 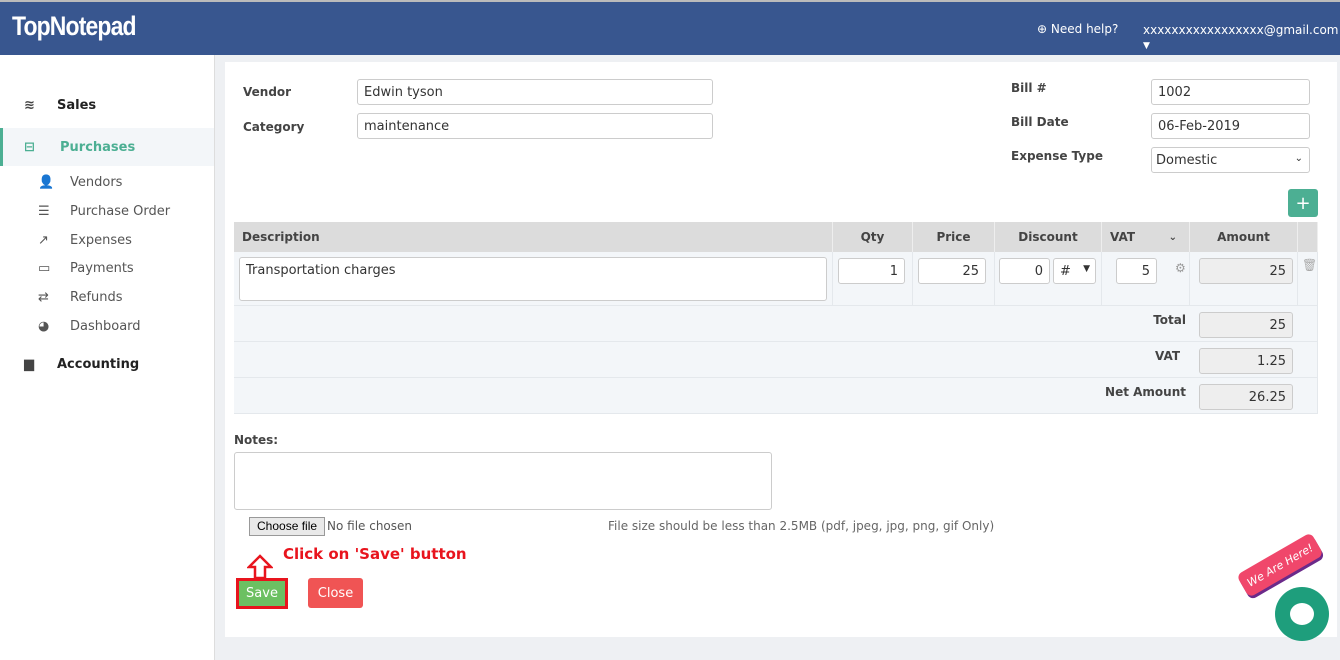 I want to click on sidebar-item-refunds: ⇄ Refunds, so click(x=80, y=297).